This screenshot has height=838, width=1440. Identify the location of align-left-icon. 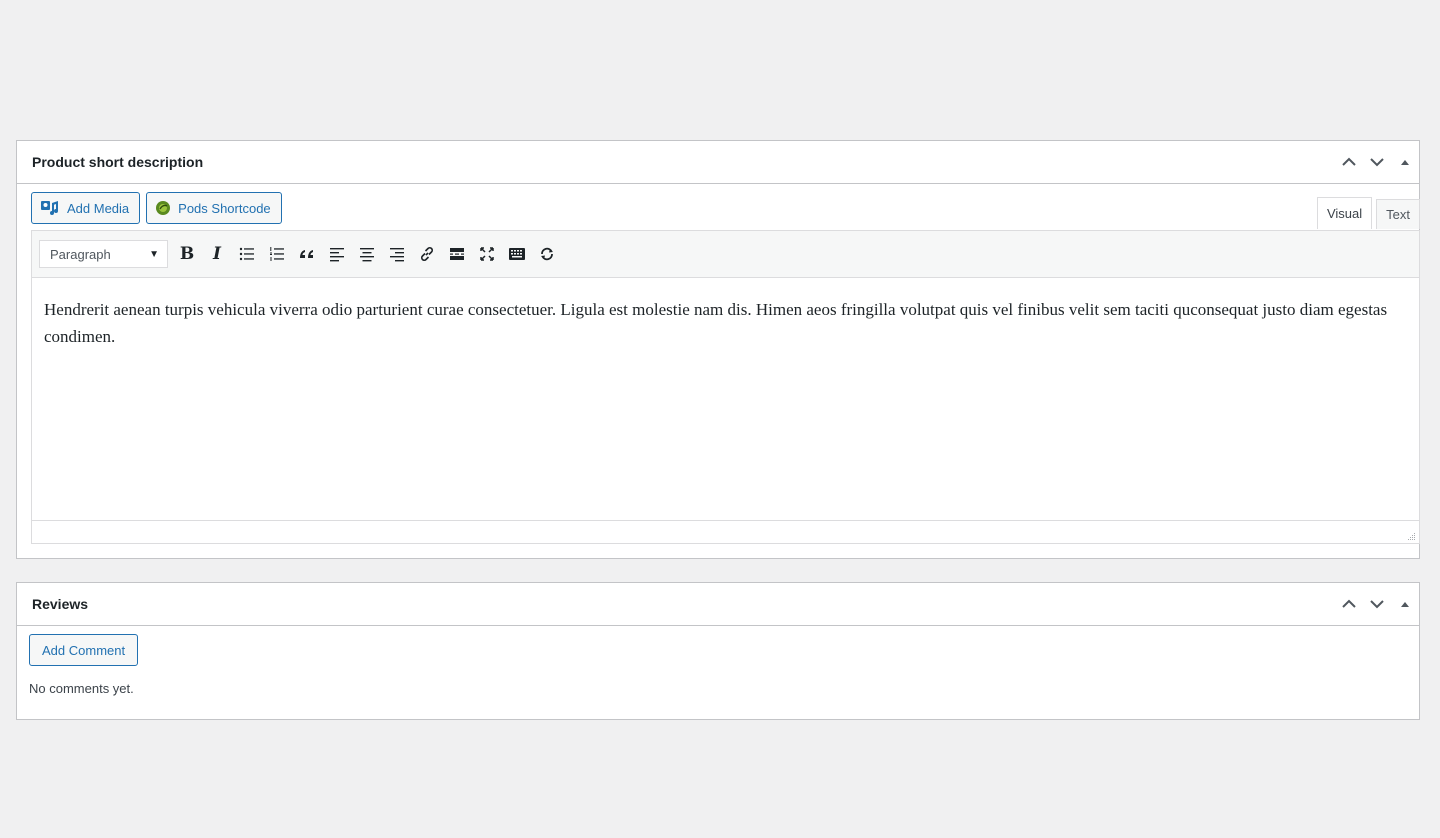
(337, 255).